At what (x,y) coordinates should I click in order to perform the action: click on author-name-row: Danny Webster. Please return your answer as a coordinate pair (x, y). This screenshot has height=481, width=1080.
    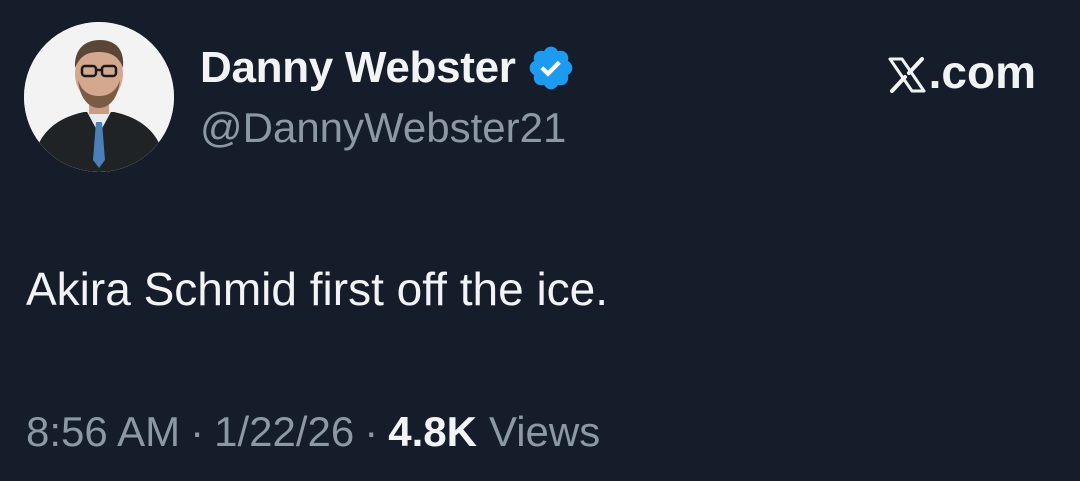
    Looking at the image, I should click on (388, 68).